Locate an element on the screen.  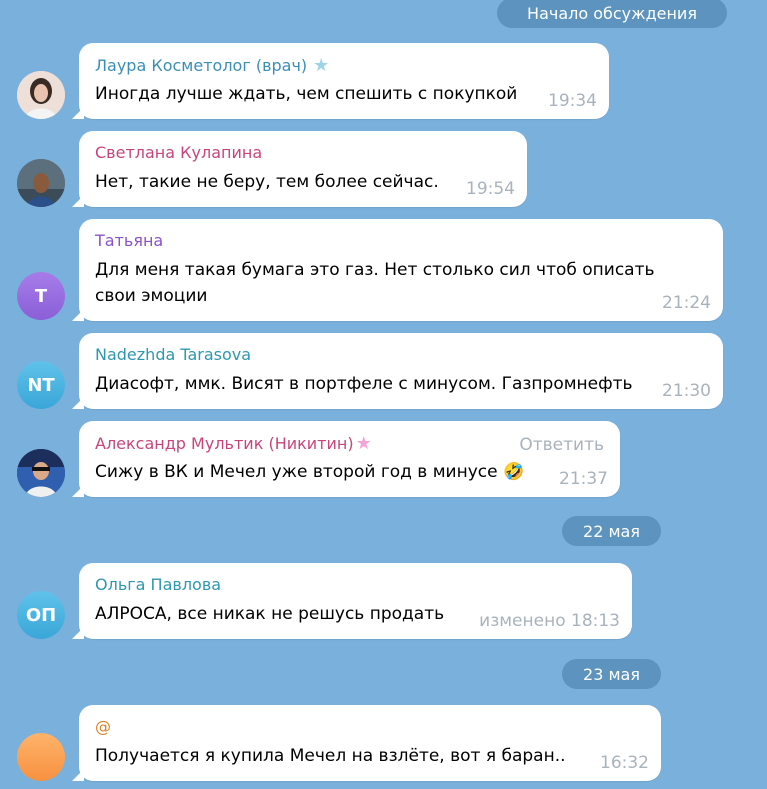
message-text-line-2: свои эмоции is located at coordinates (151, 296).